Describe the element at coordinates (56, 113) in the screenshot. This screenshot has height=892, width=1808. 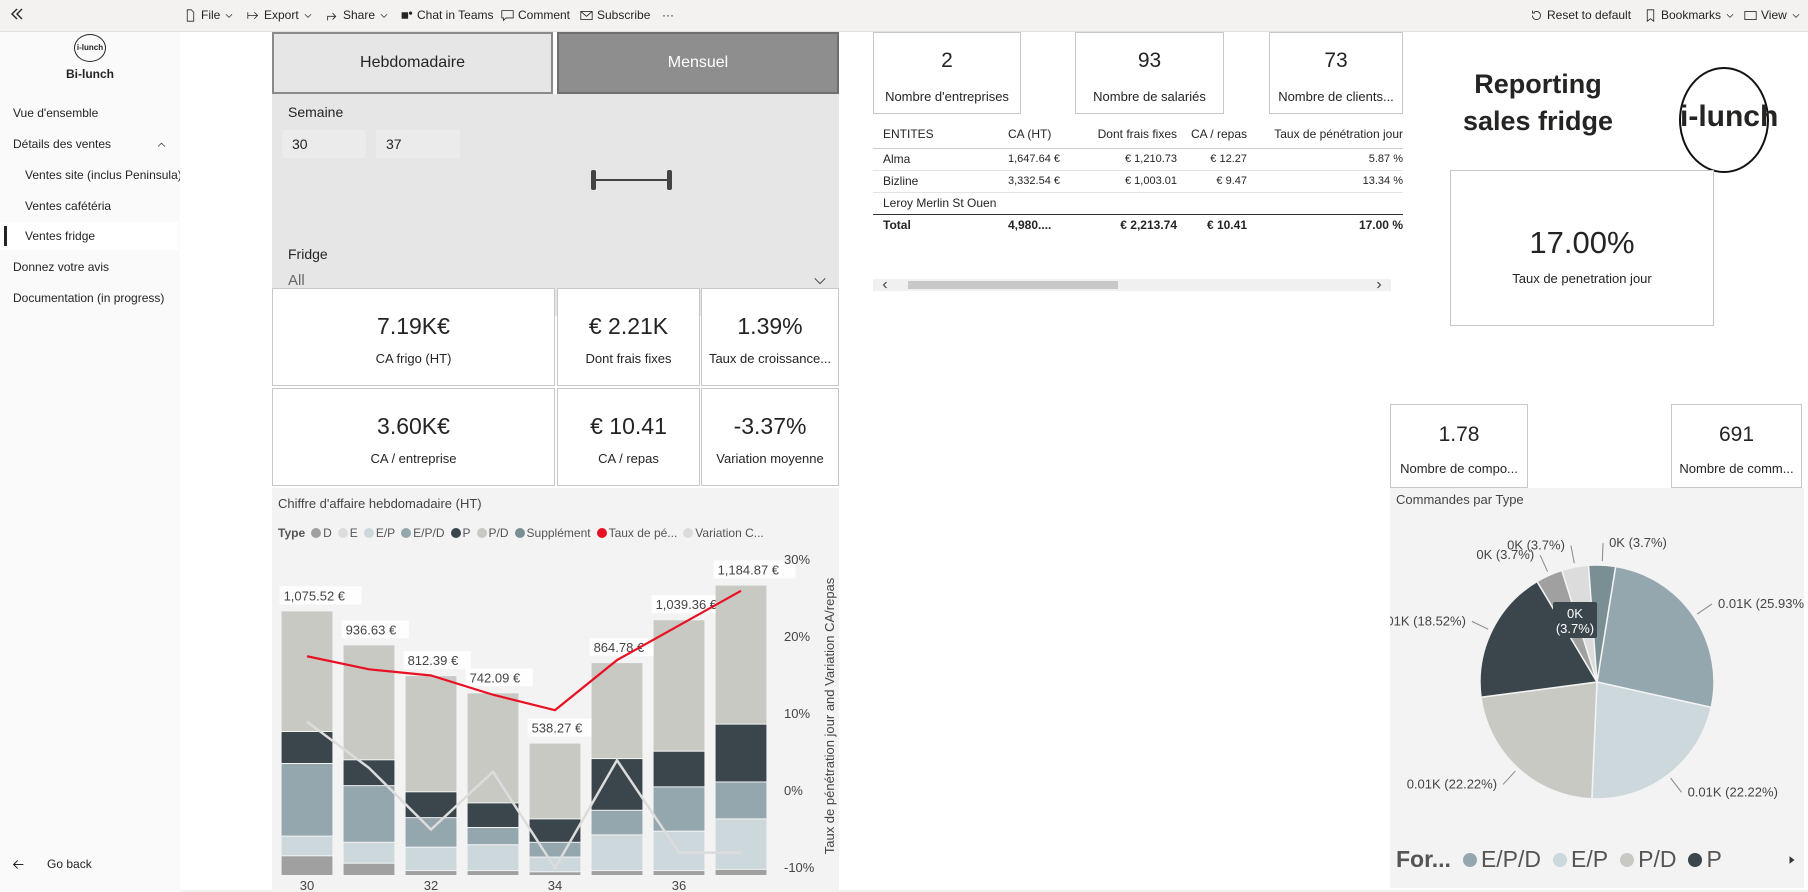
I see `nav-item-label: Vue d'ensemble` at that location.